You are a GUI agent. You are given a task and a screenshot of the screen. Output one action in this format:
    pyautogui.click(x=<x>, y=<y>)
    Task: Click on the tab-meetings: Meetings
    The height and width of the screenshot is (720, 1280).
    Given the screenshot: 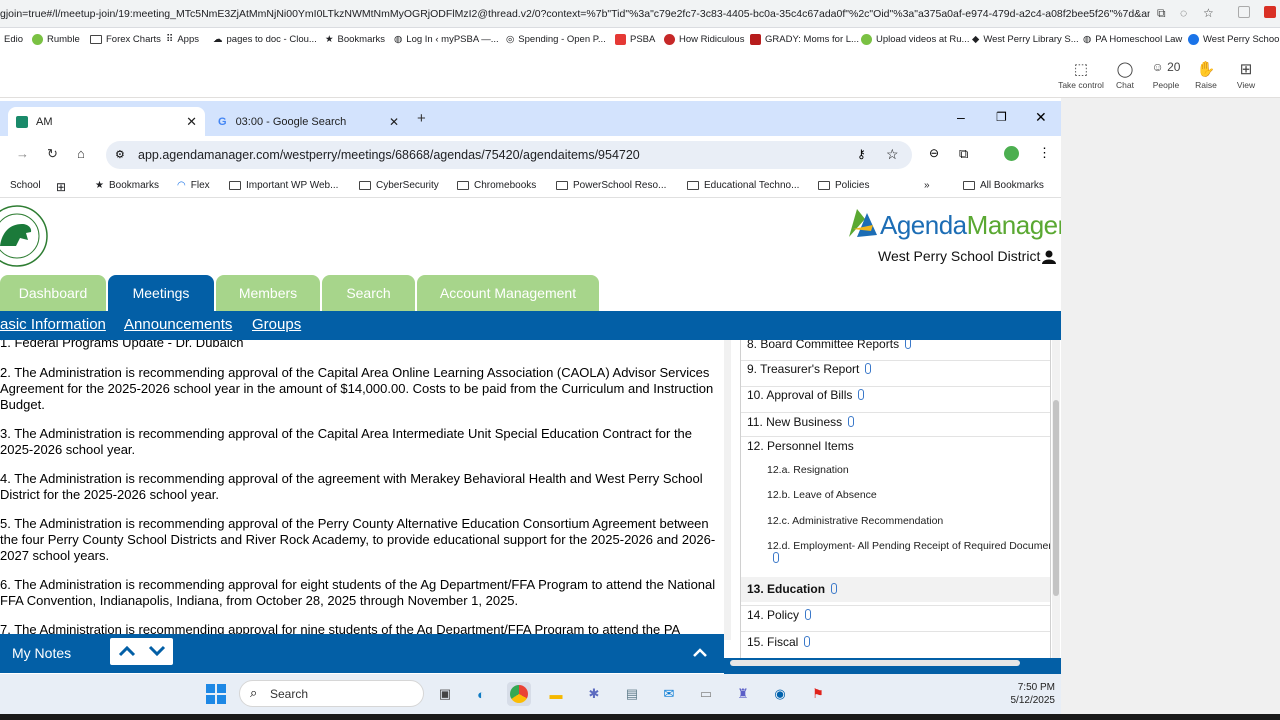 What is the action you would take?
    pyautogui.click(x=161, y=293)
    